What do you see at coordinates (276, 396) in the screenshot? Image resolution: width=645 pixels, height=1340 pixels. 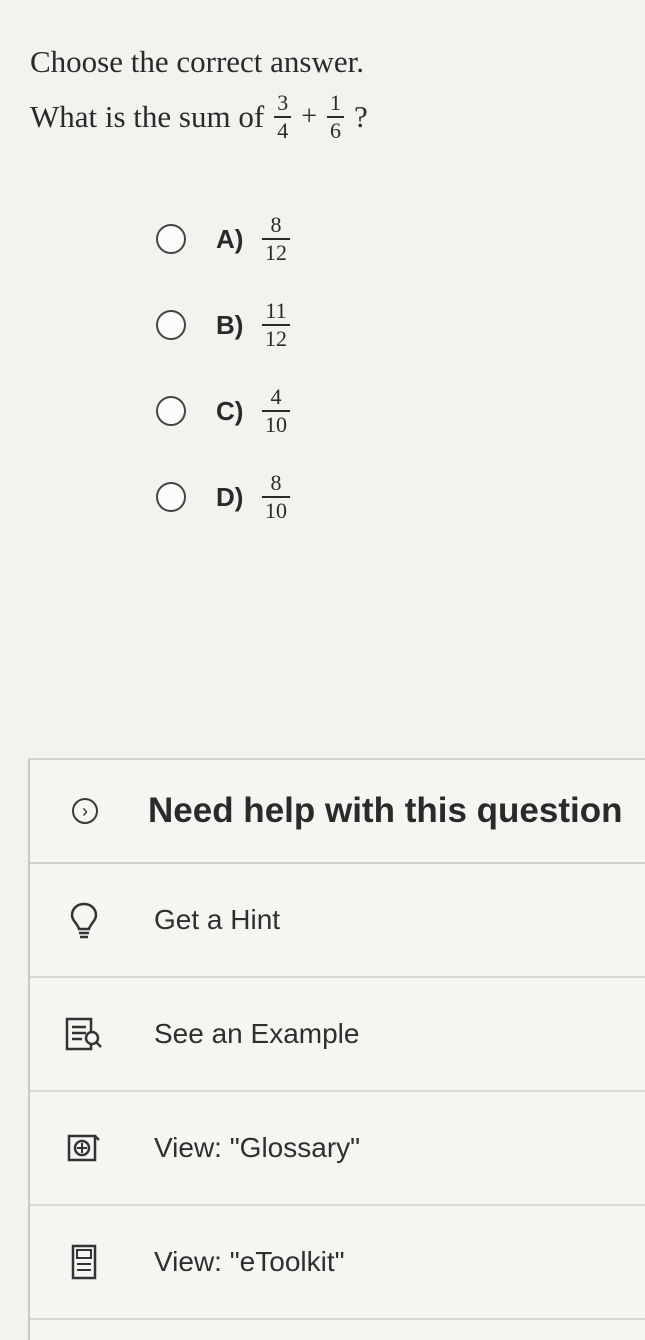 I see `fraction-numerator: 4` at bounding box center [276, 396].